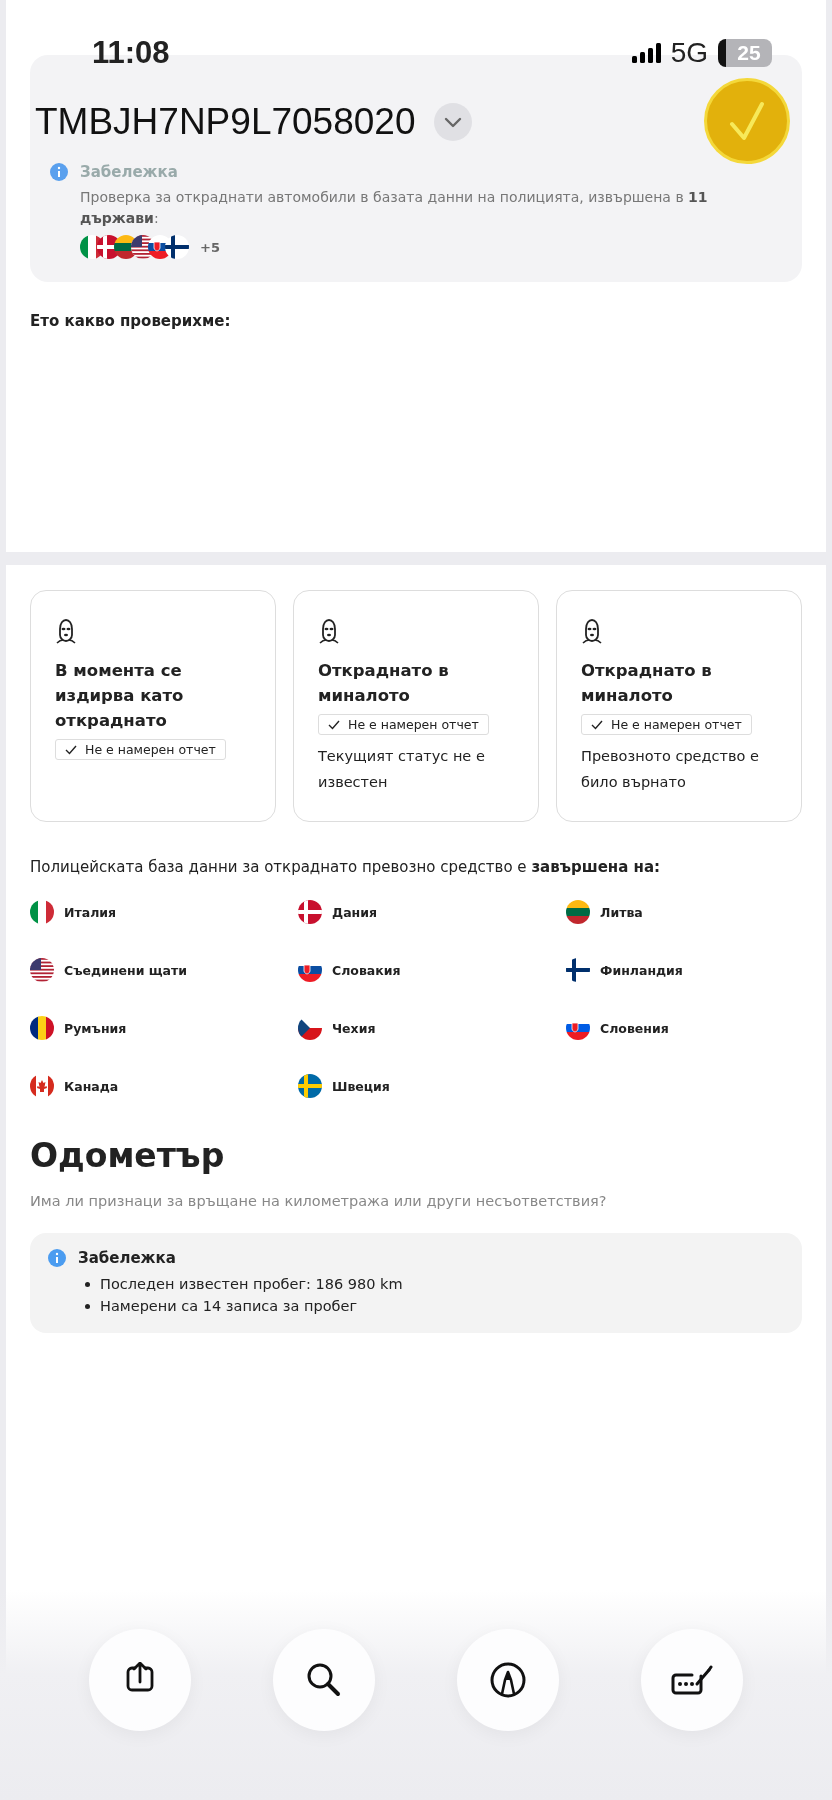 This screenshot has width=832, height=1800. What do you see at coordinates (747, 121) in the screenshot?
I see `checkmark-icon` at bounding box center [747, 121].